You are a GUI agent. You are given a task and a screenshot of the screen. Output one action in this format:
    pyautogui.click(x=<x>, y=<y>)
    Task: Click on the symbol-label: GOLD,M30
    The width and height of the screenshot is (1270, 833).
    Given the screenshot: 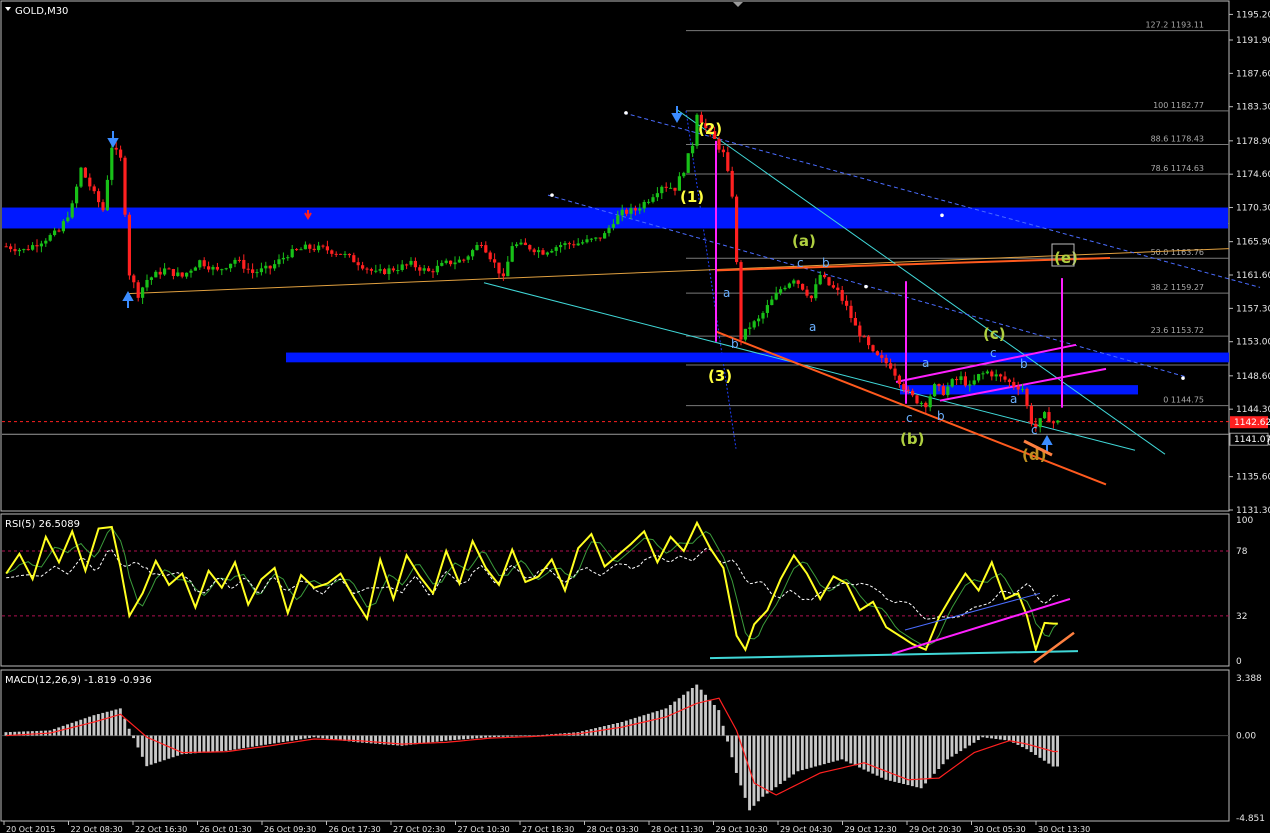 What is the action you would take?
    pyautogui.click(x=41, y=11)
    